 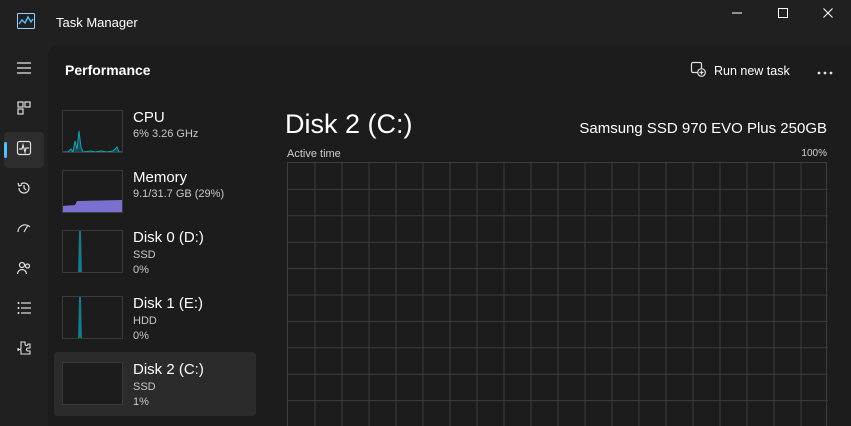 I want to click on processes-icon, so click(x=24, y=110).